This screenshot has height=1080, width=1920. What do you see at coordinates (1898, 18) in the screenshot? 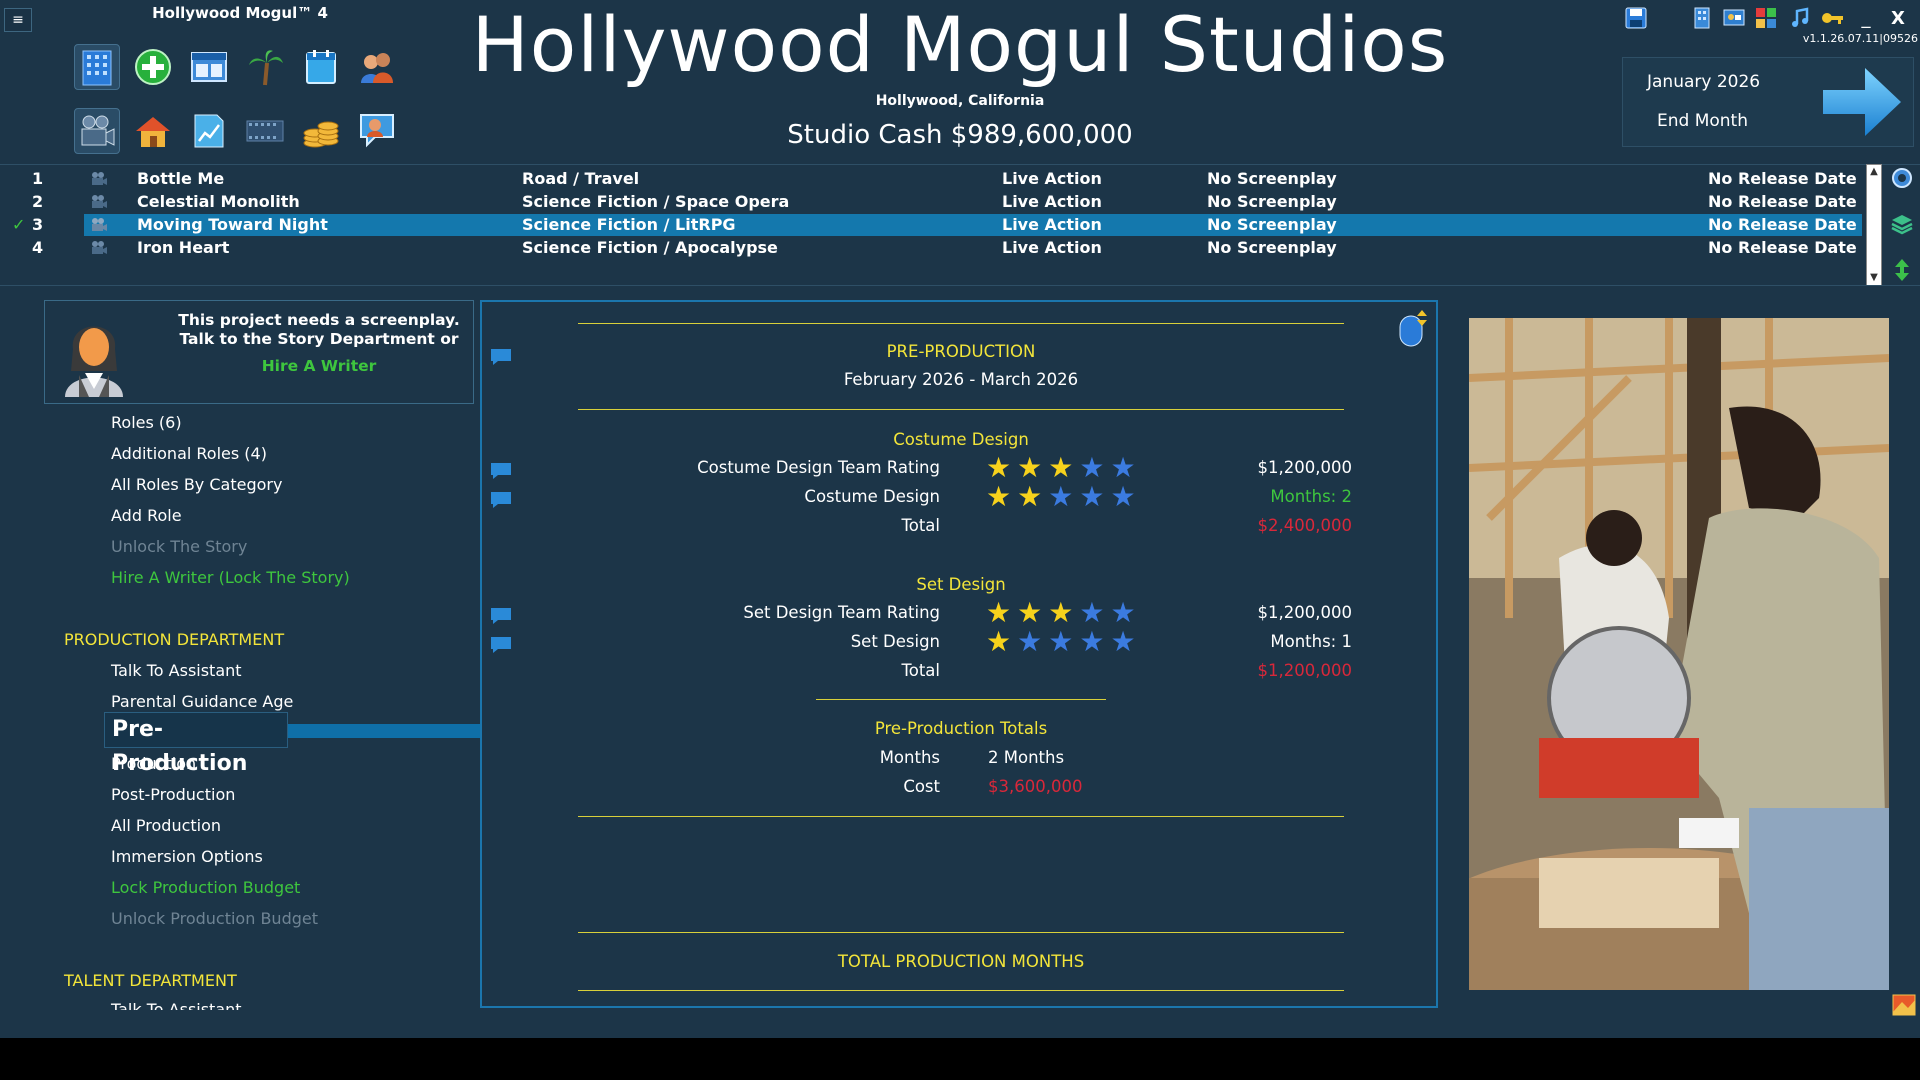
I see `close-button: X` at bounding box center [1898, 18].